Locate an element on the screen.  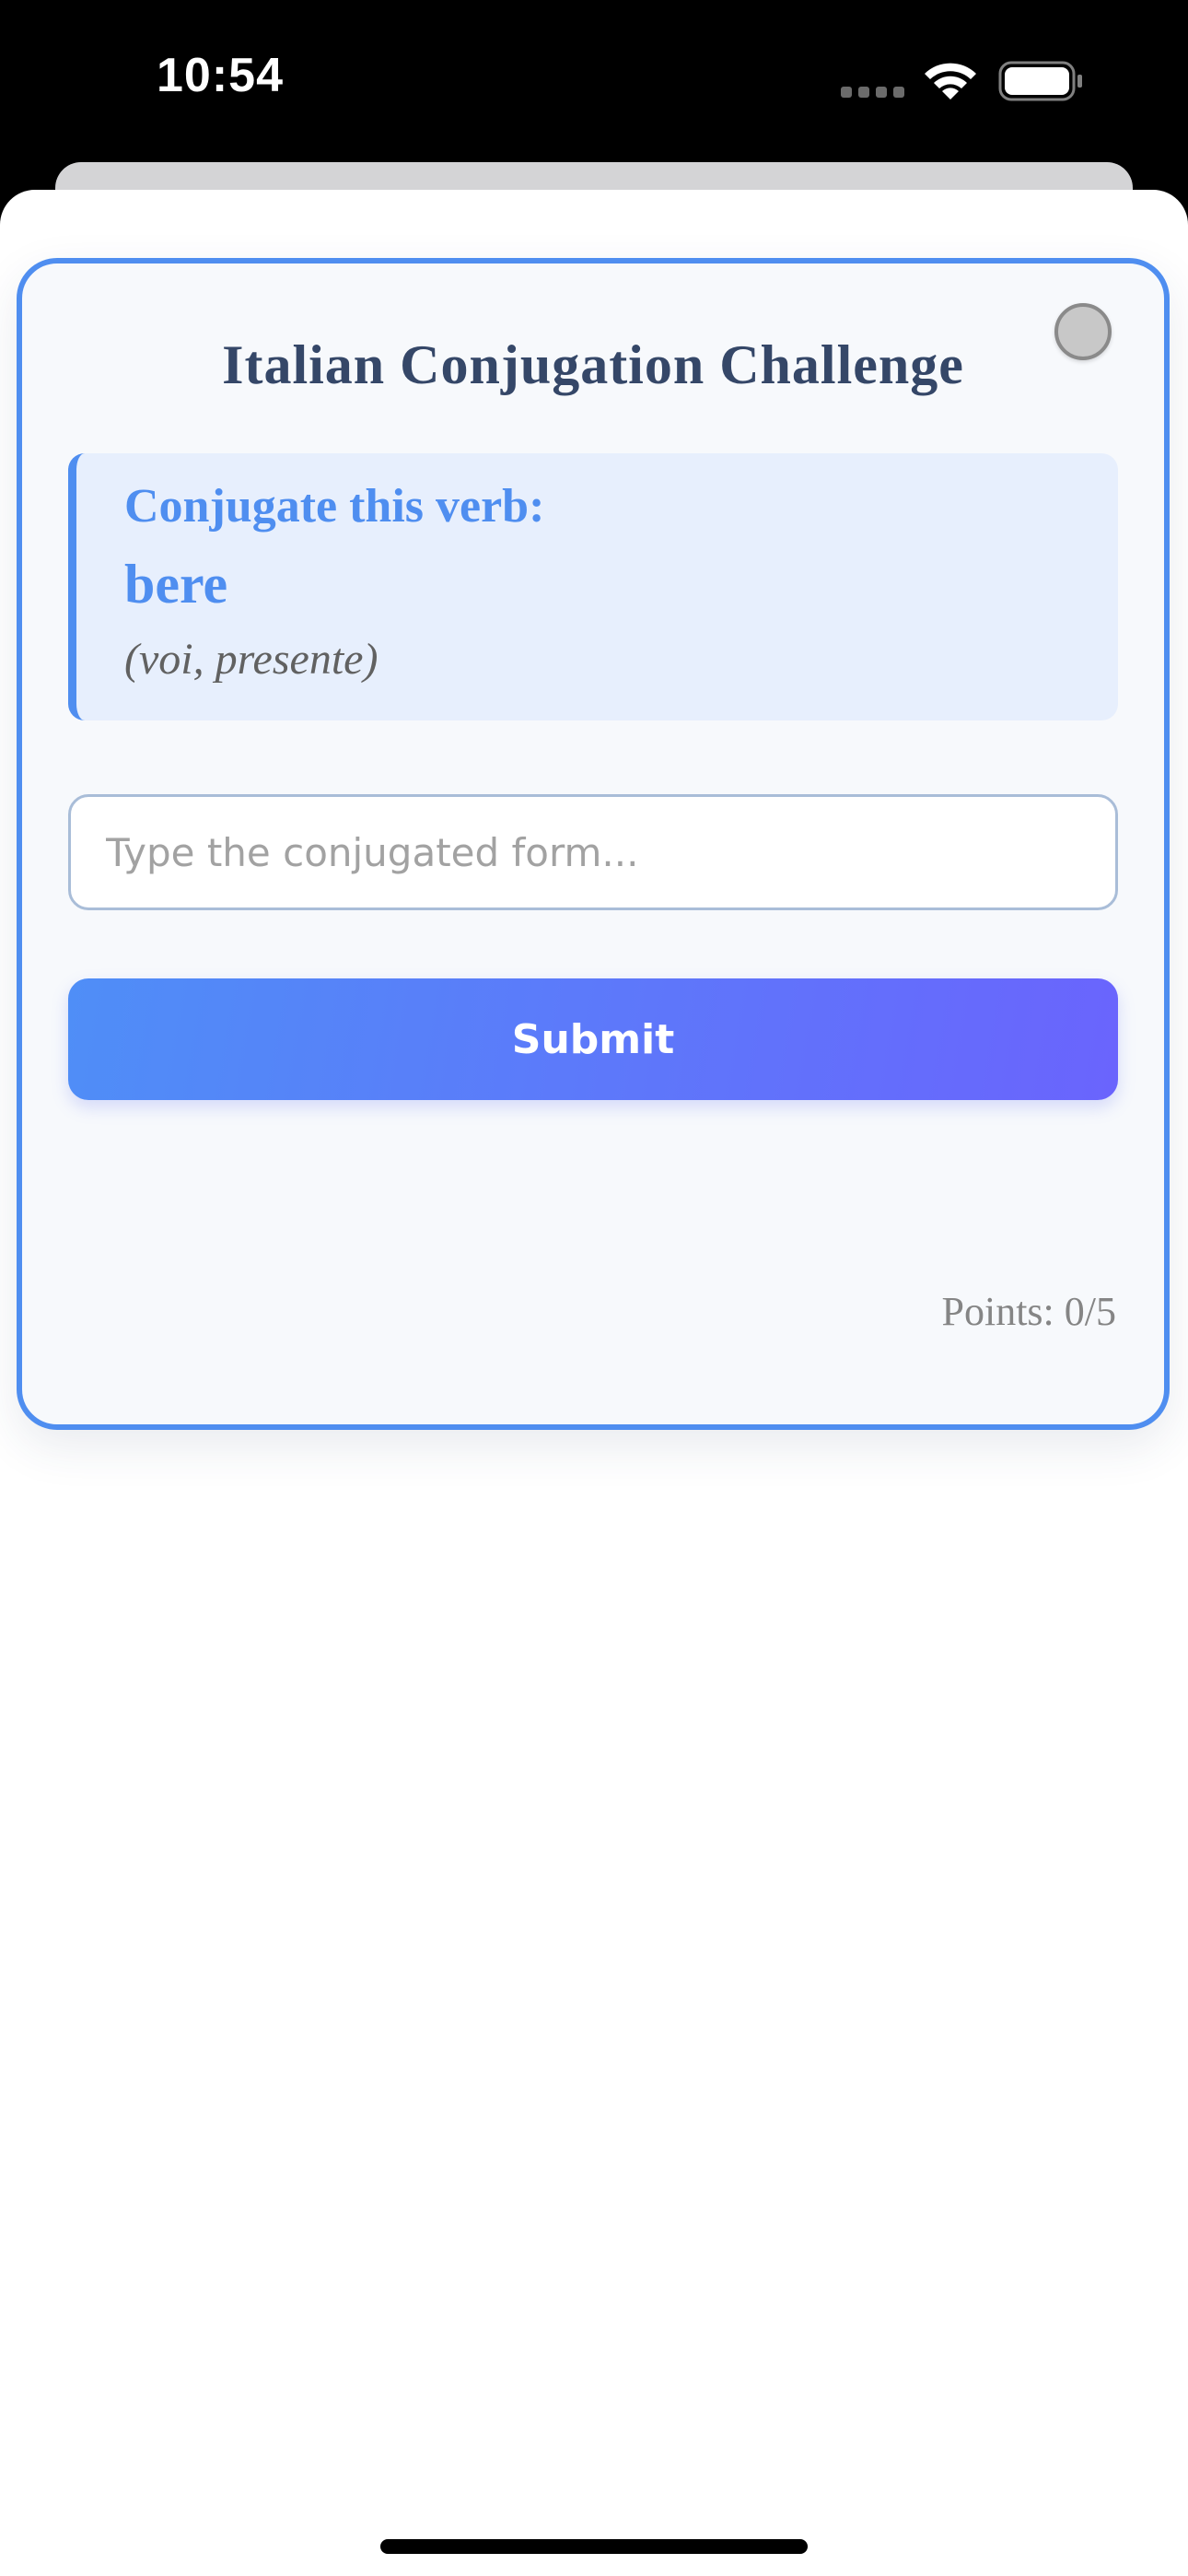
signal-dots-icon is located at coordinates (872, 92).